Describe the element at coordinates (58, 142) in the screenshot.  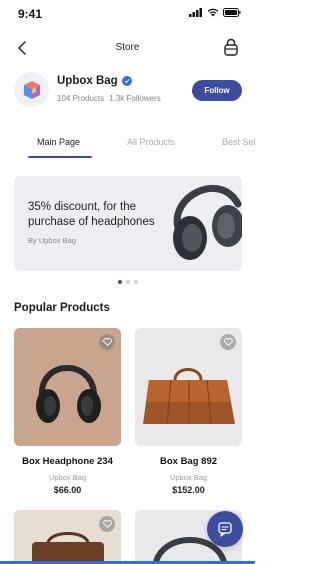
I see `tab-main-page: Main Page` at that location.